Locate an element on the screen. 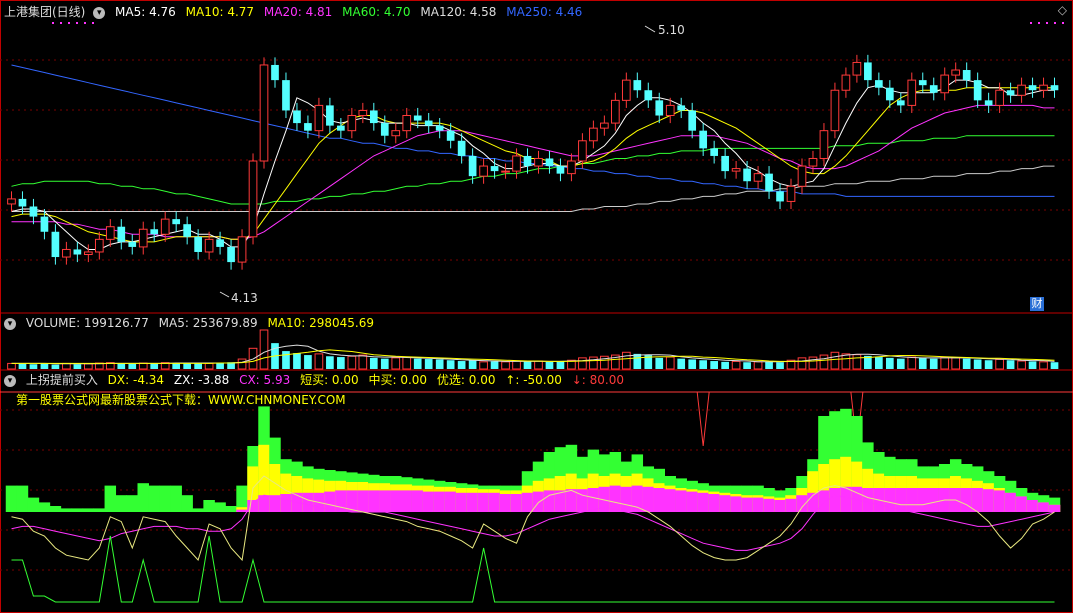  zx-label: ZX: -3.88 is located at coordinates (201, 380).